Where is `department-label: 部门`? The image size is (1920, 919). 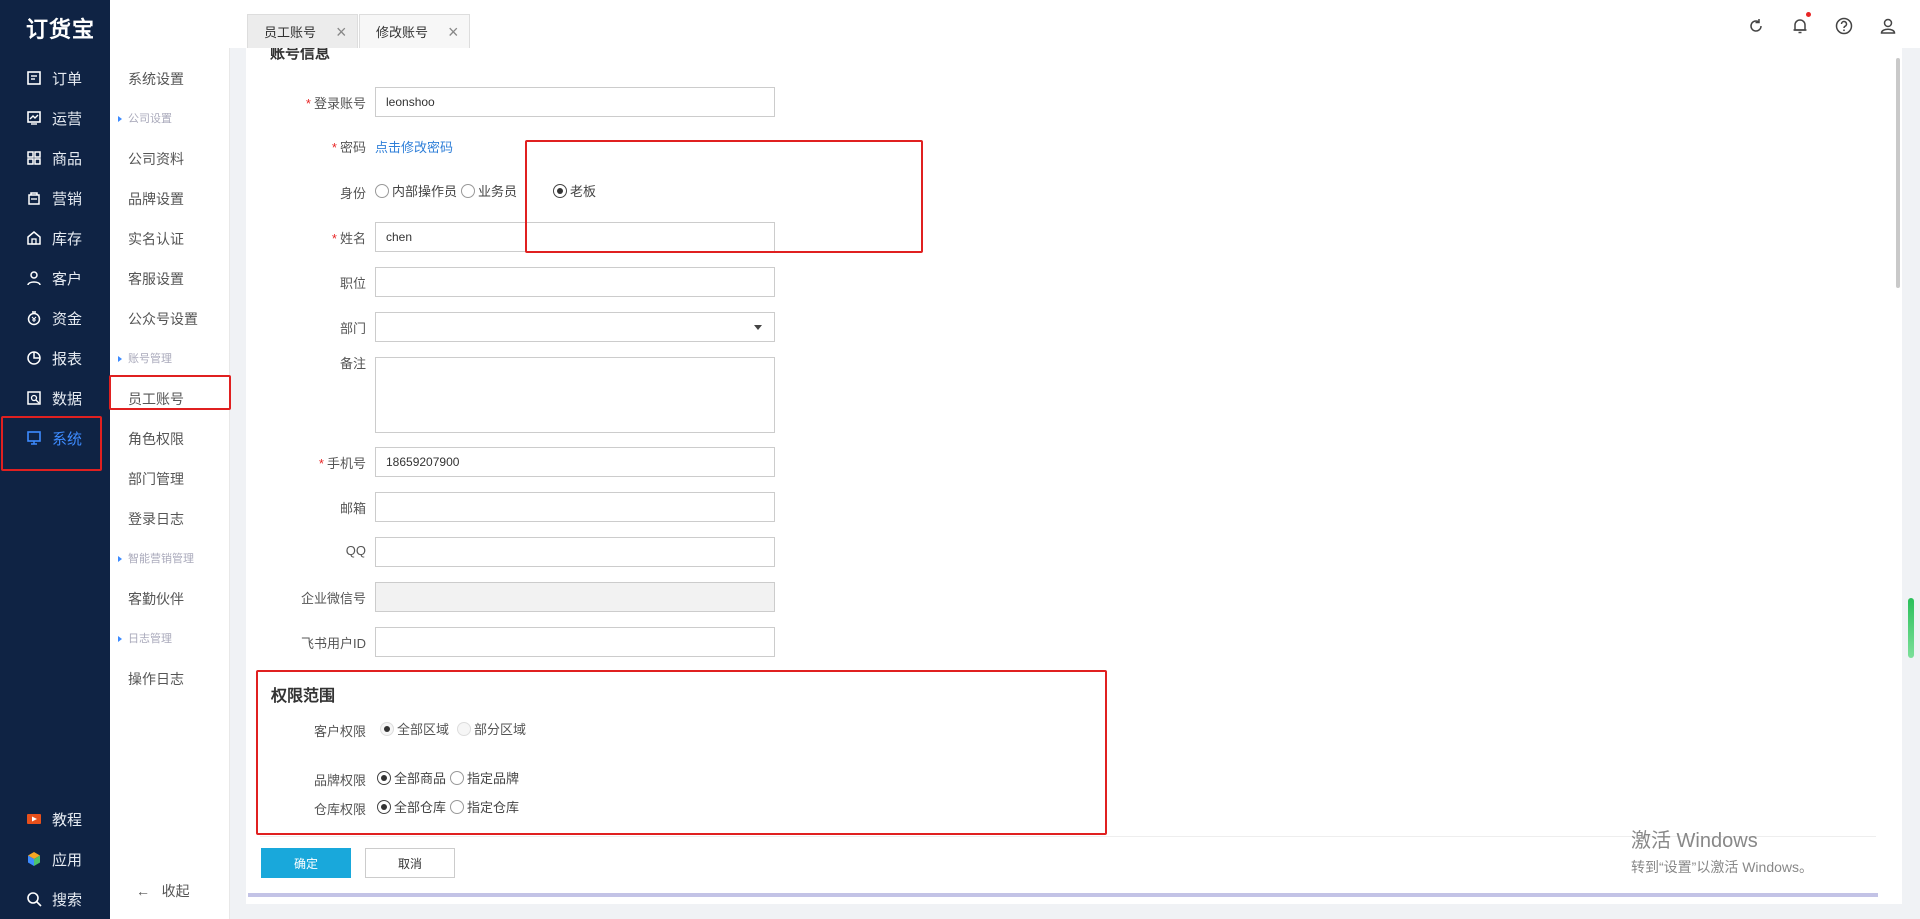
department-label: 部门 is located at coordinates (352, 328).